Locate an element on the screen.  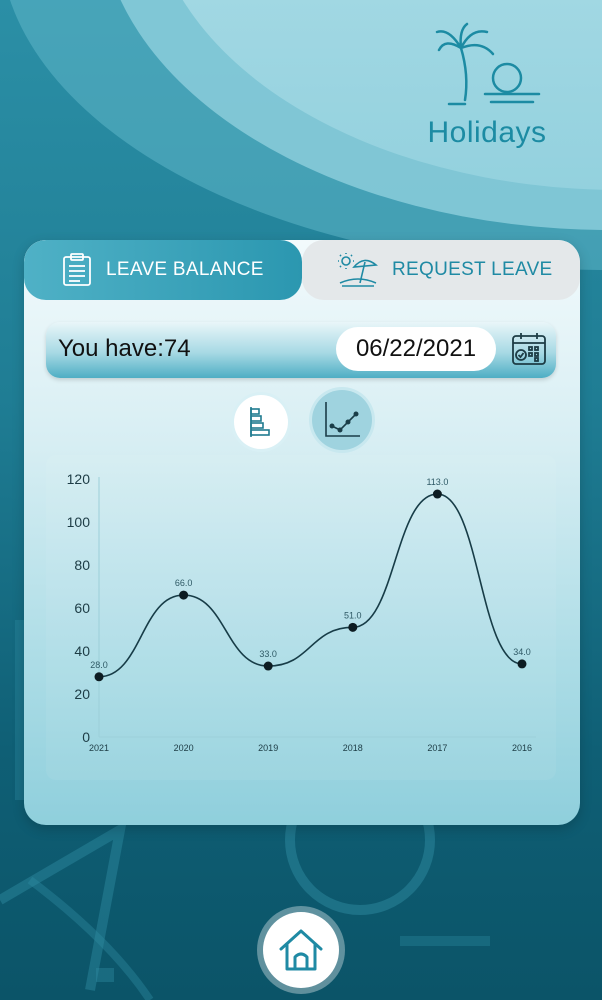
x-tick-label: 2017 is located at coordinates (437, 748).